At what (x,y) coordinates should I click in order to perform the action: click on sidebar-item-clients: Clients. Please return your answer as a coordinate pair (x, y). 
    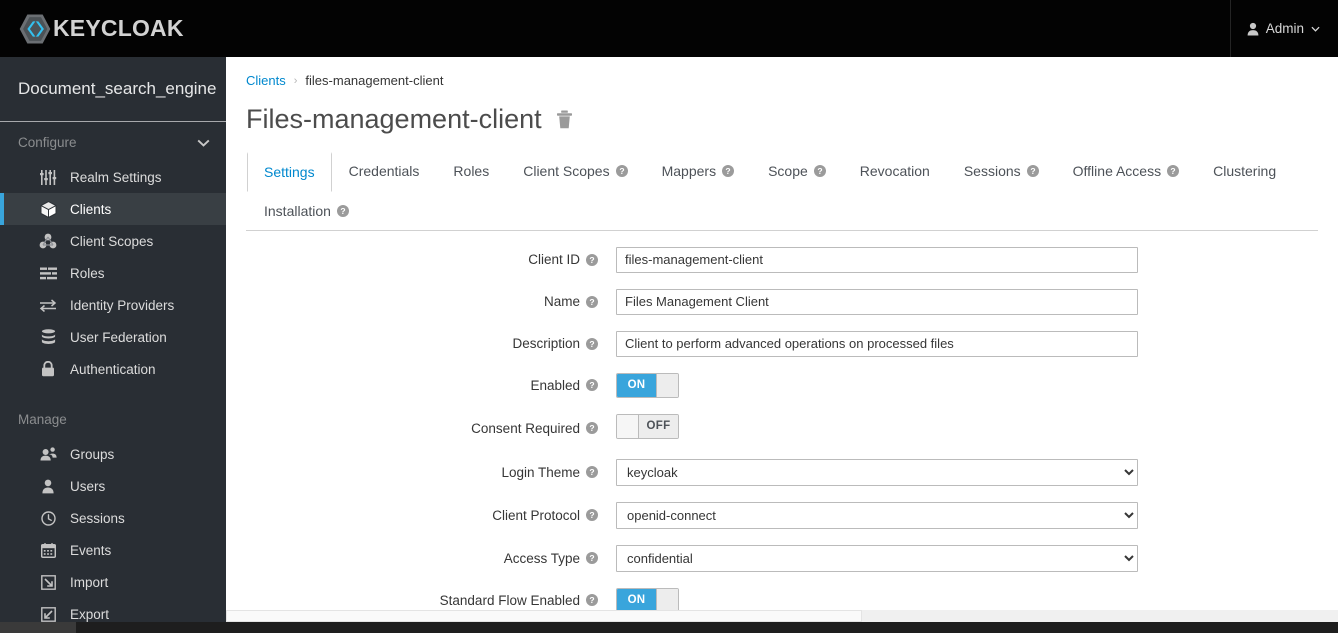
    Looking at the image, I should click on (113, 209).